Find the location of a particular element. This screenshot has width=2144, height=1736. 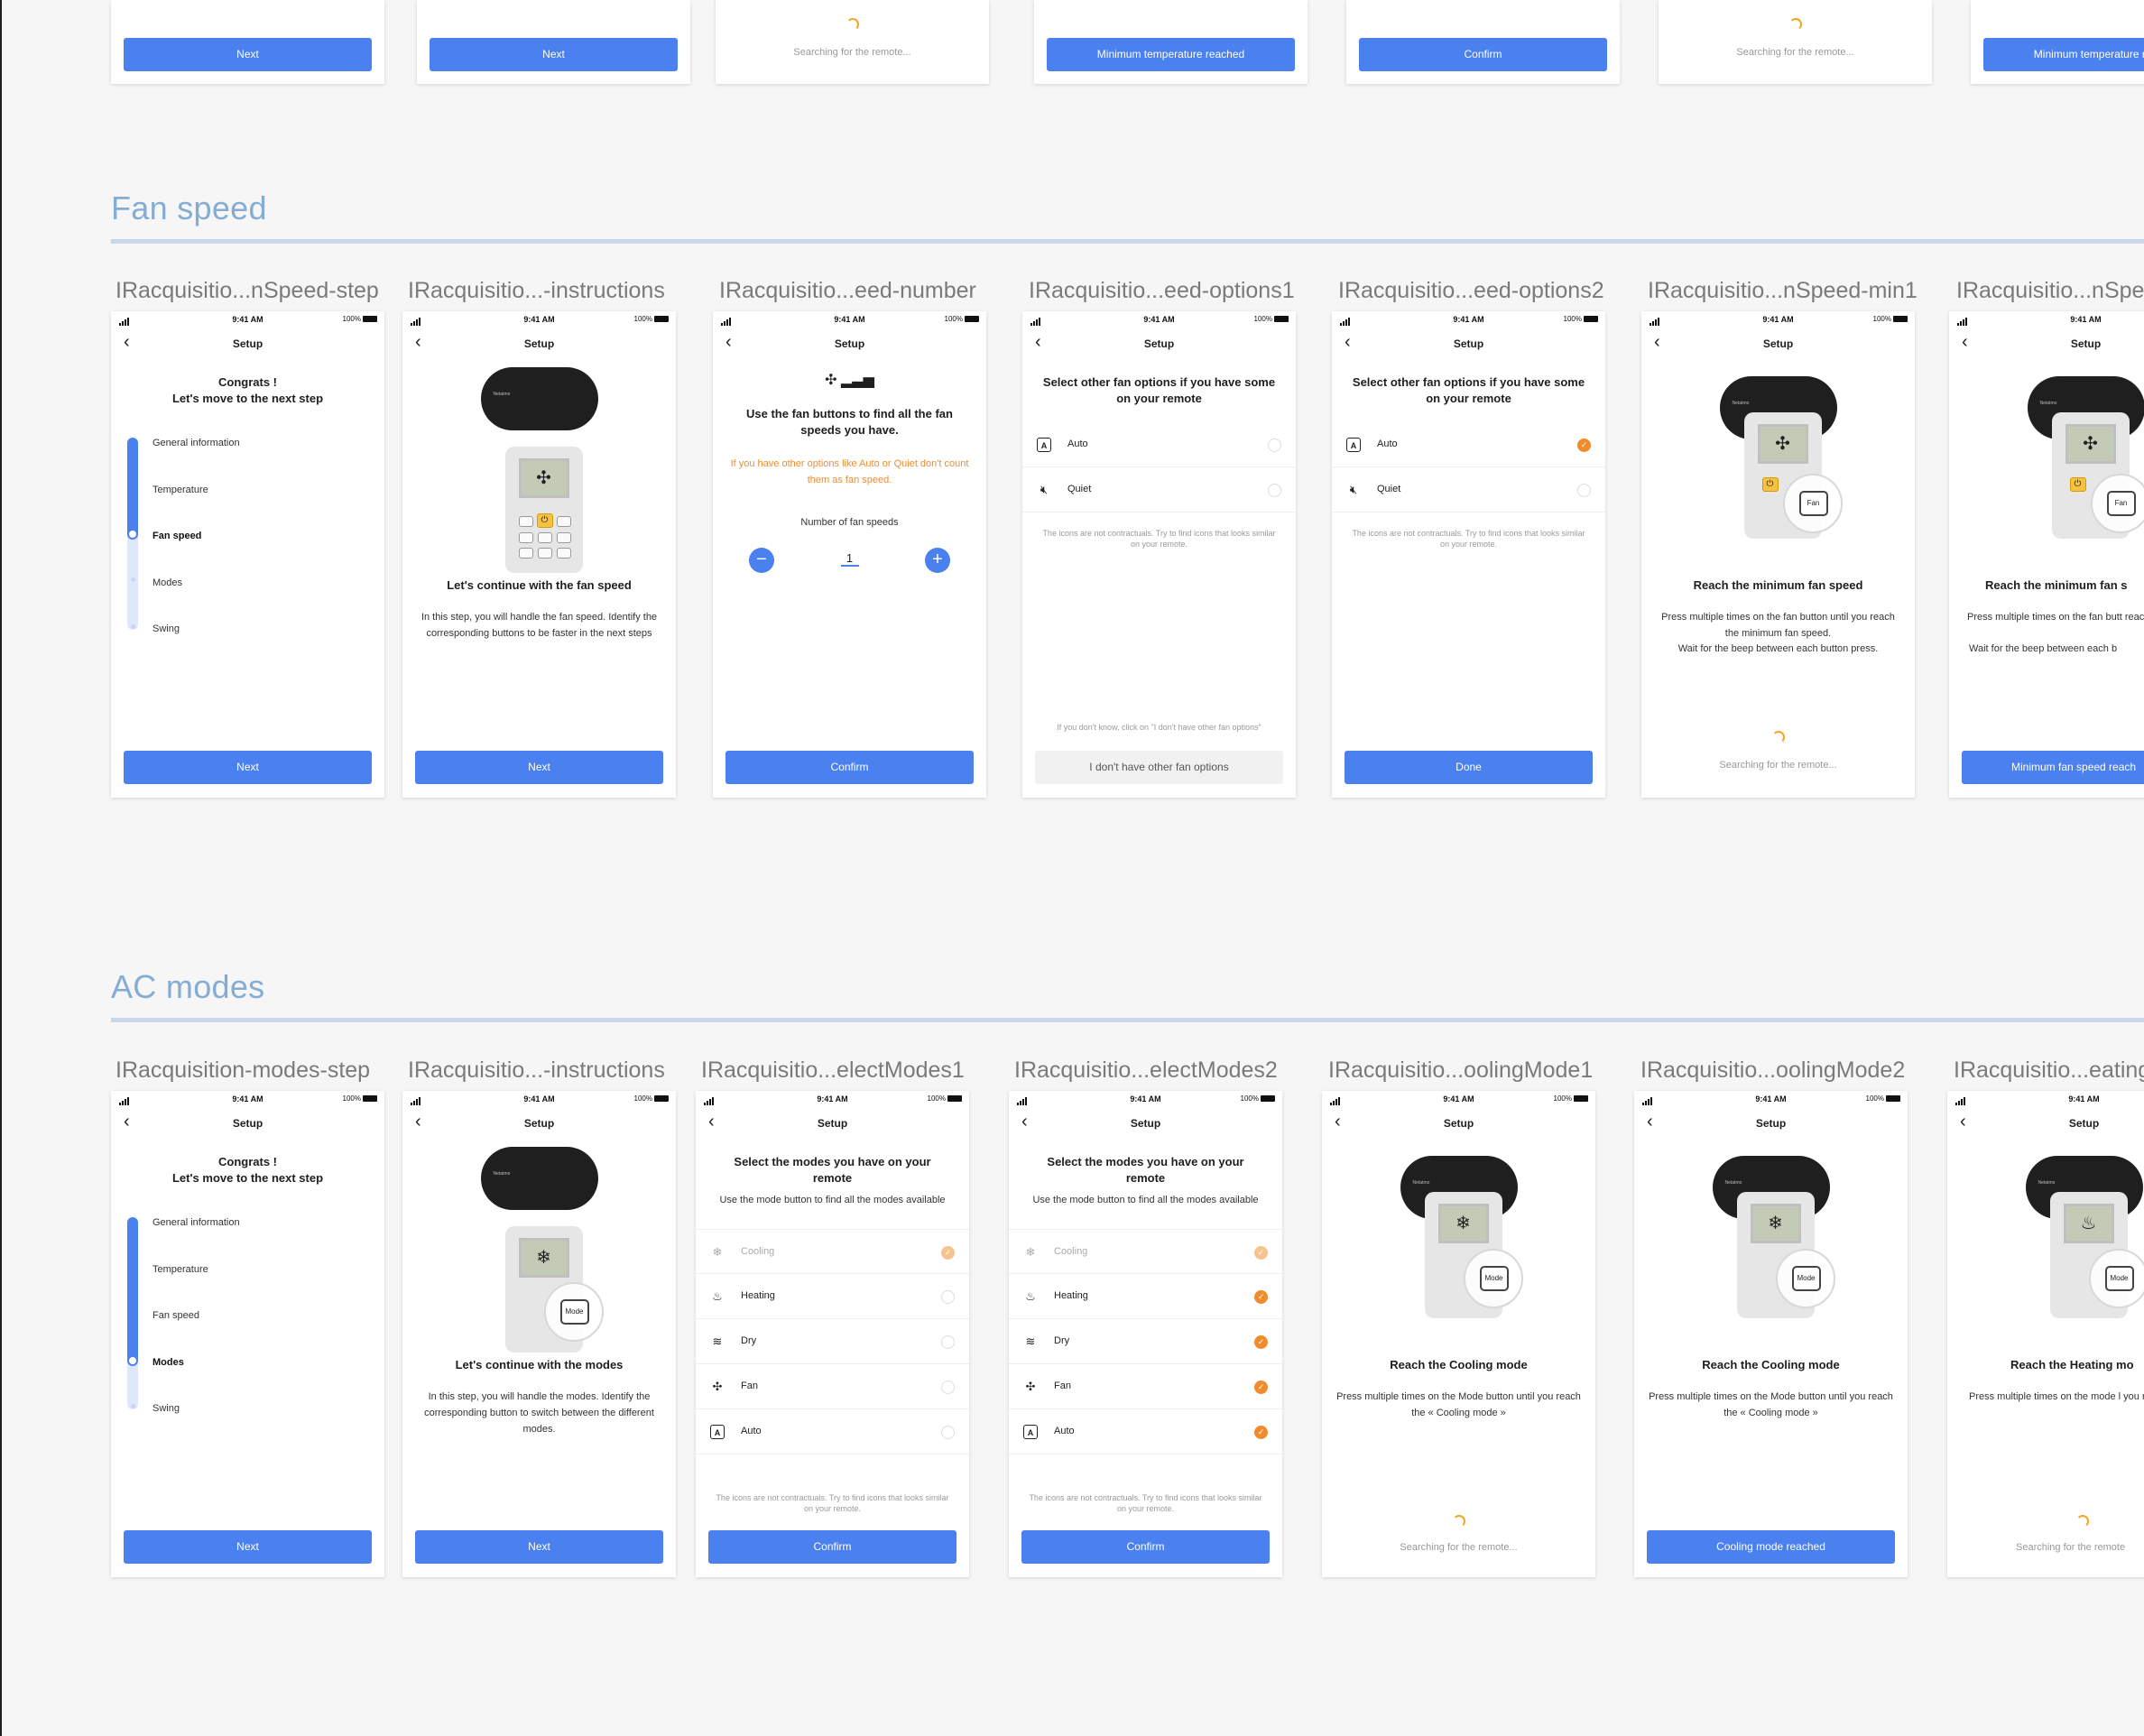

minus-icon: − is located at coordinates (761, 561).